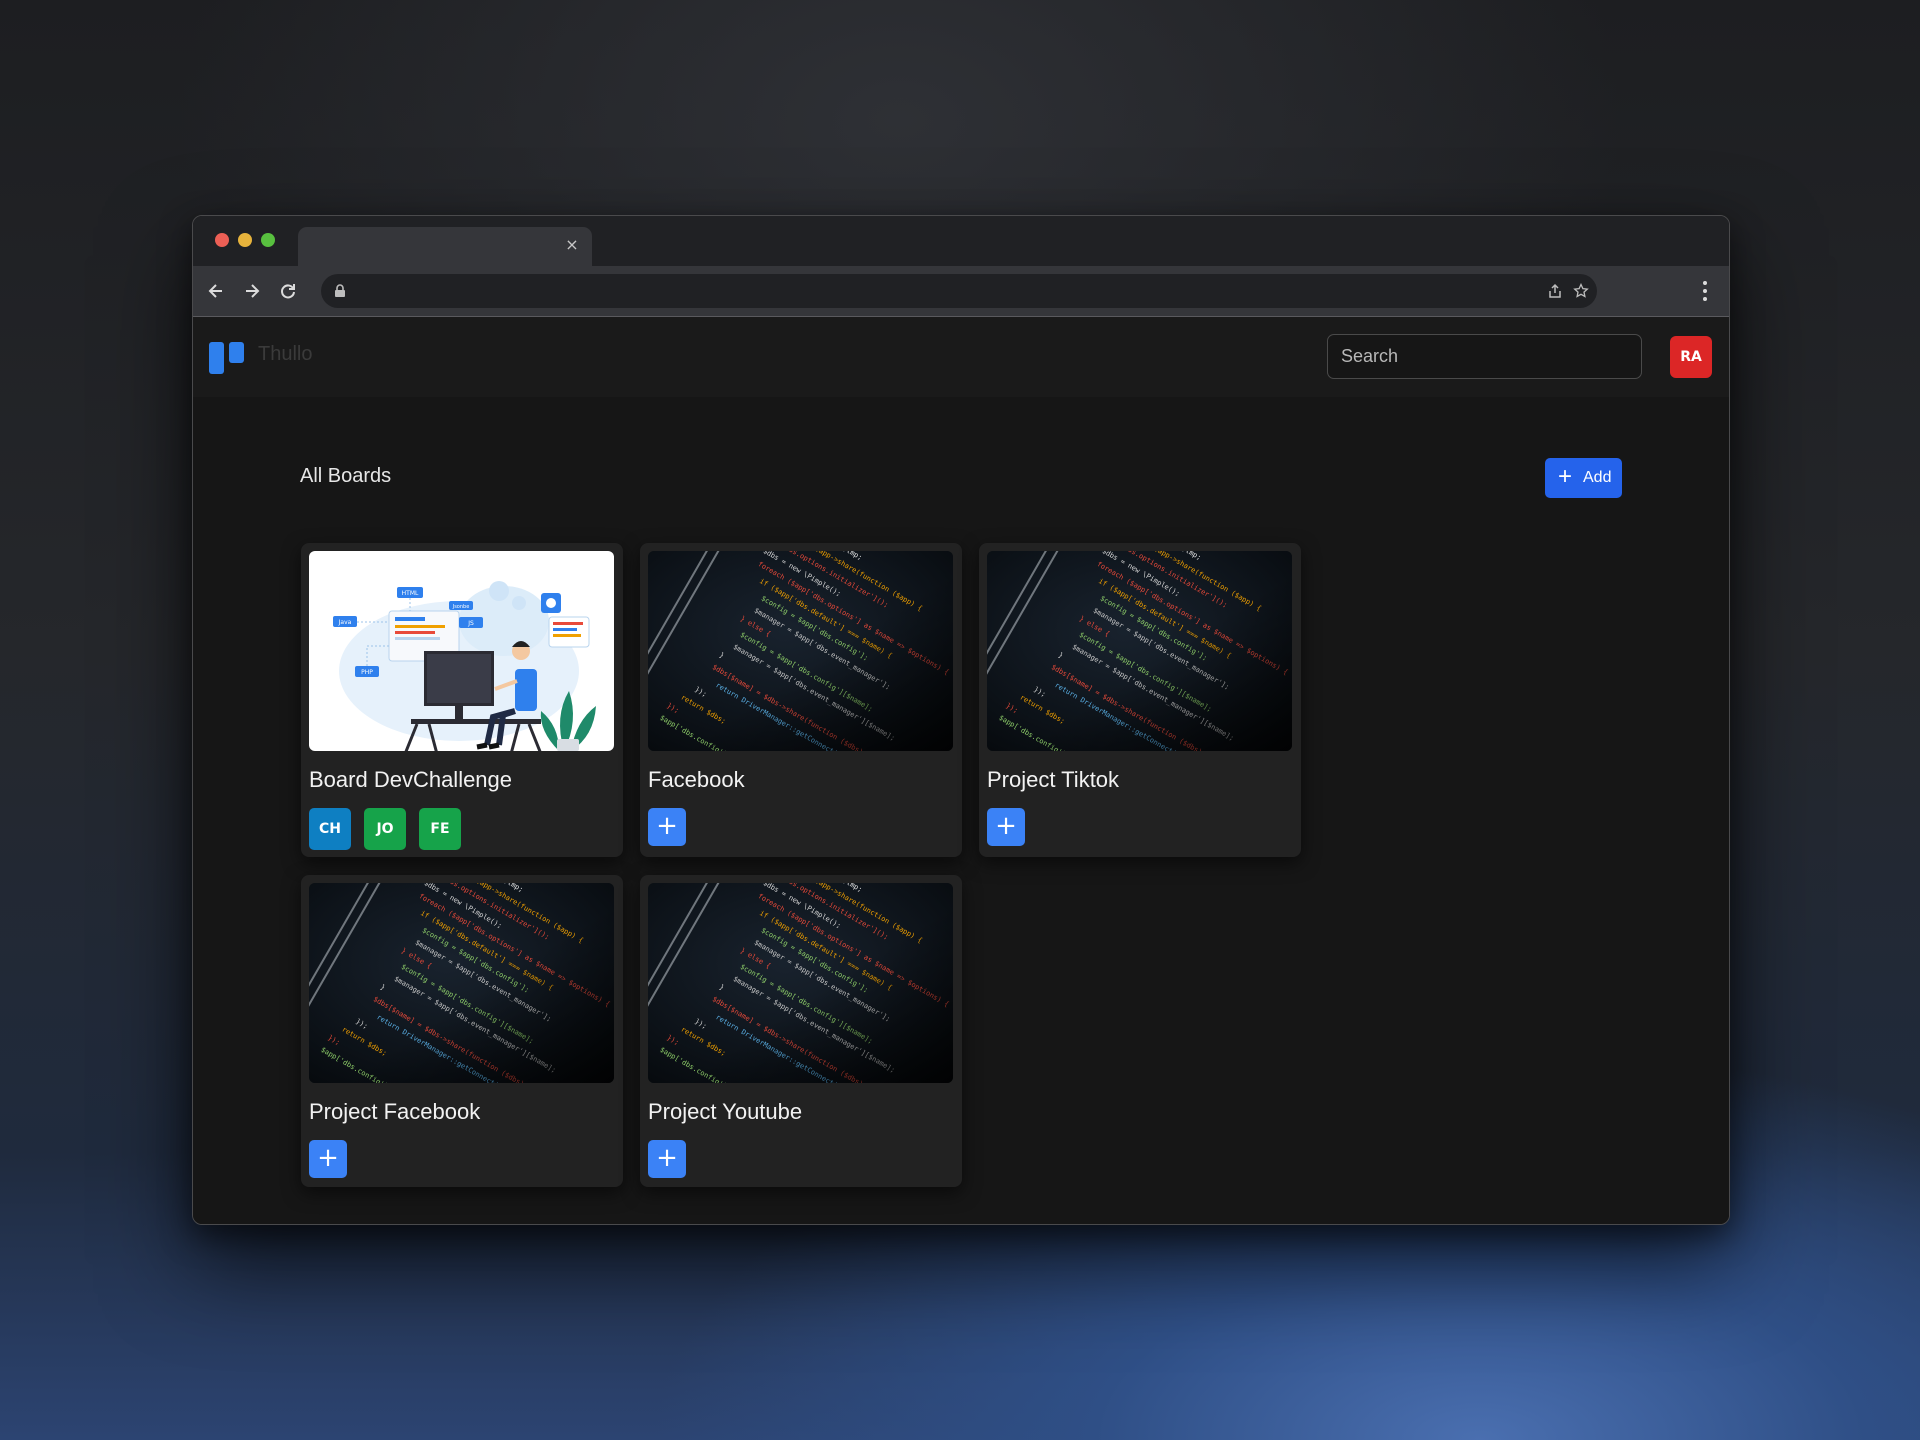  I want to click on board-card: Project Tiktok +, so click(1140, 700).